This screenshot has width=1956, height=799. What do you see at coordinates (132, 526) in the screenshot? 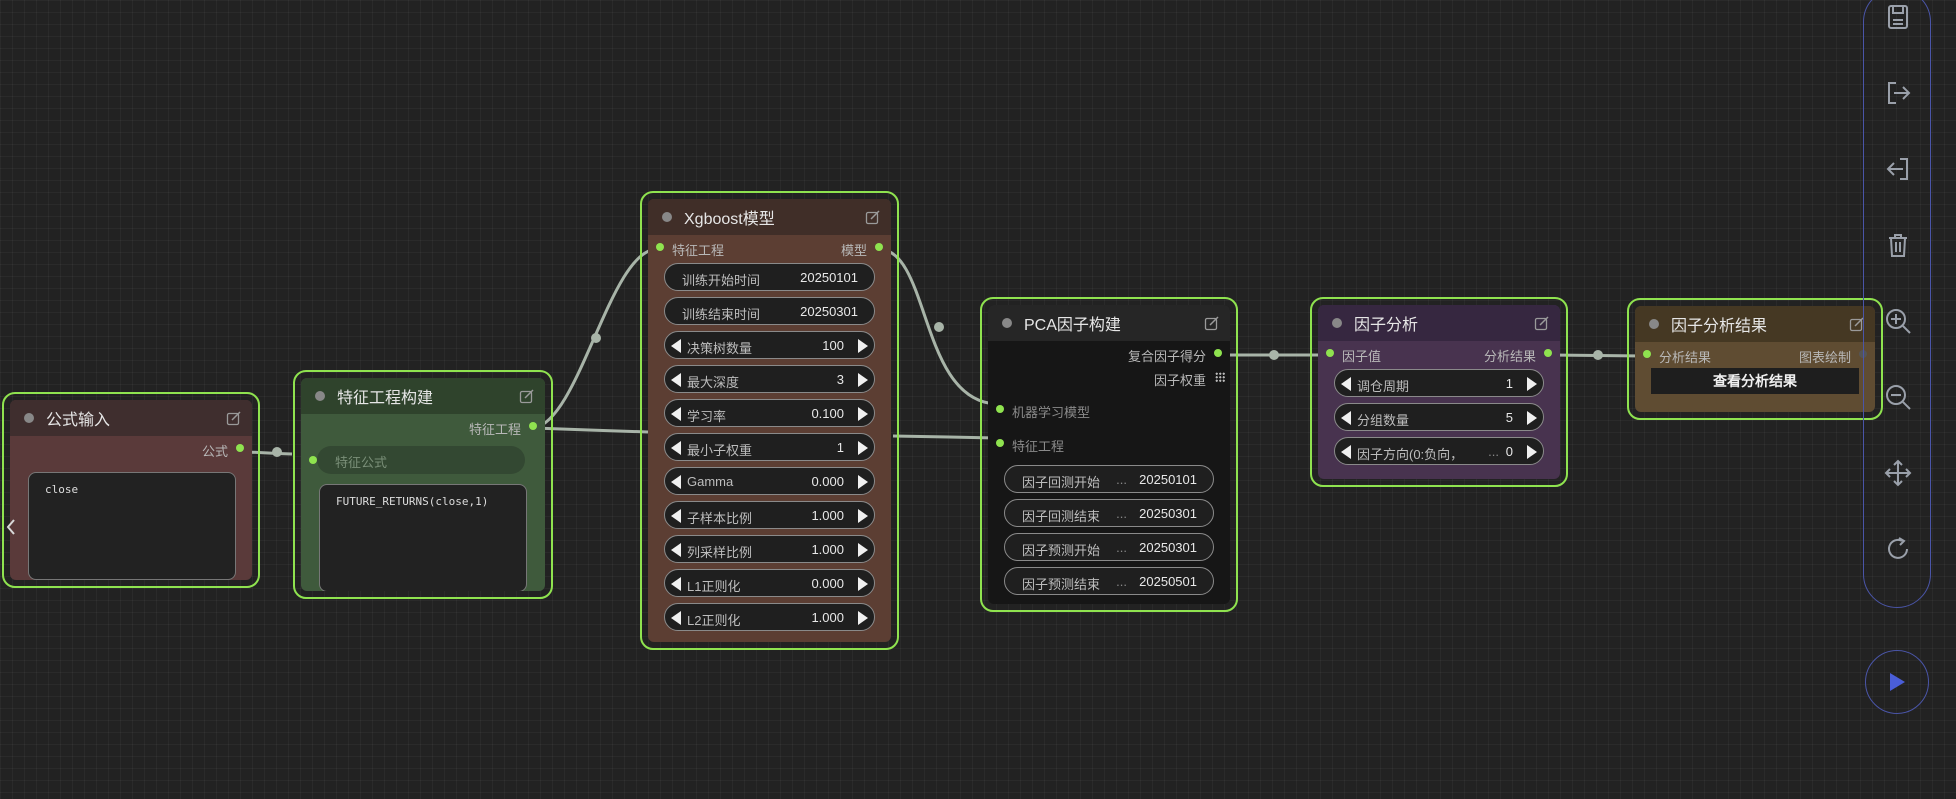
I see `formula-textarea: close` at bounding box center [132, 526].